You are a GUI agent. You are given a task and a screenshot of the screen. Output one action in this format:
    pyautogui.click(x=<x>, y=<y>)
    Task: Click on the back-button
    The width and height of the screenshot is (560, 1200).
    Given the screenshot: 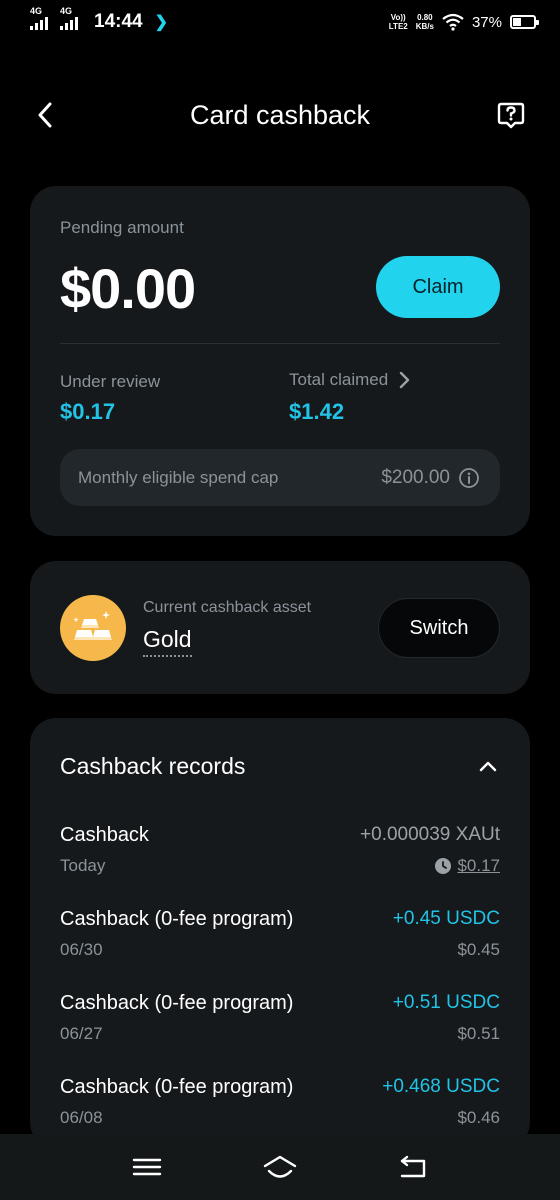 What is the action you would take?
    pyautogui.click(x=46, y=115)
    